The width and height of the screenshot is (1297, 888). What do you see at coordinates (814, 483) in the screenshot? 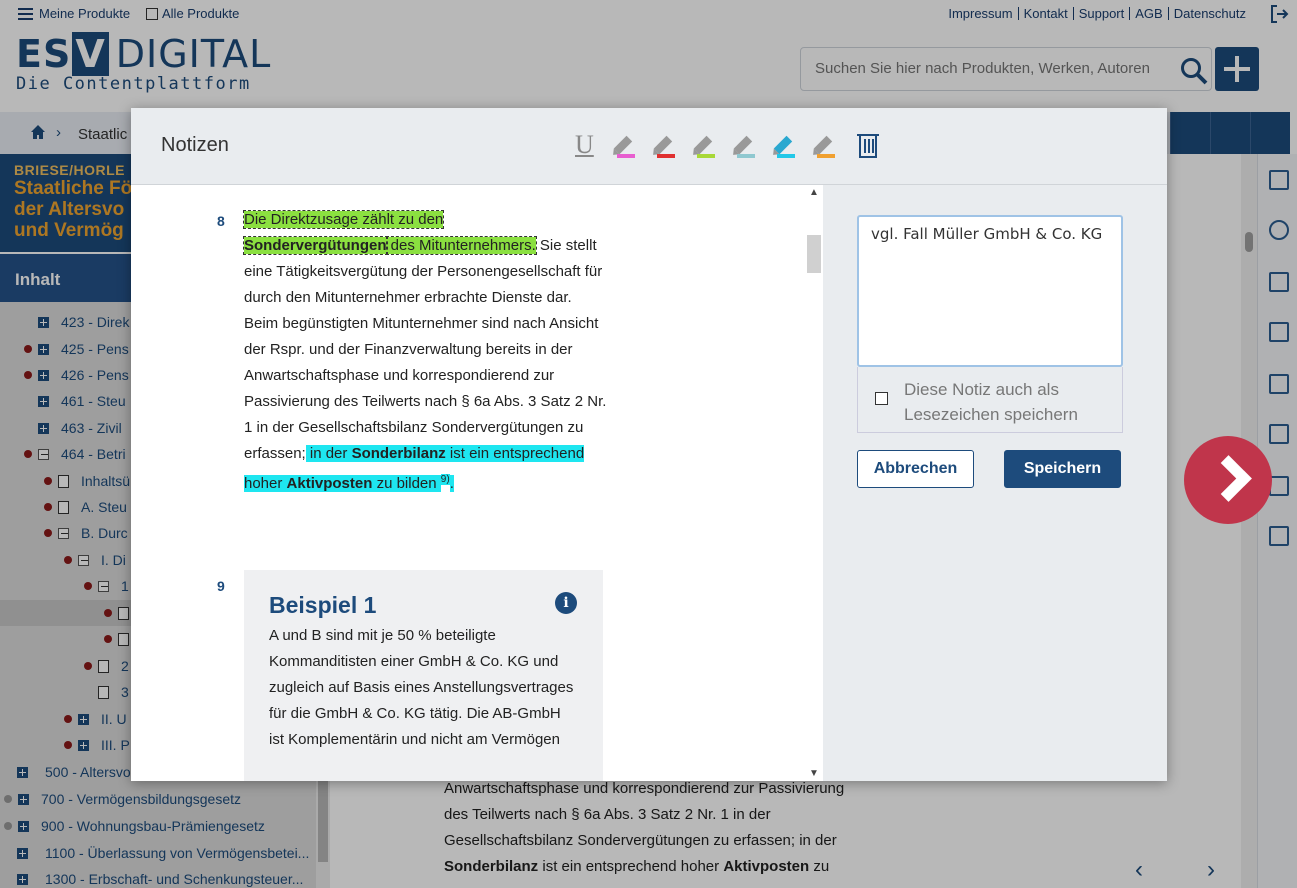
I see `document-scrollbar: ▲ ▼` at bounding box center [814, 483].